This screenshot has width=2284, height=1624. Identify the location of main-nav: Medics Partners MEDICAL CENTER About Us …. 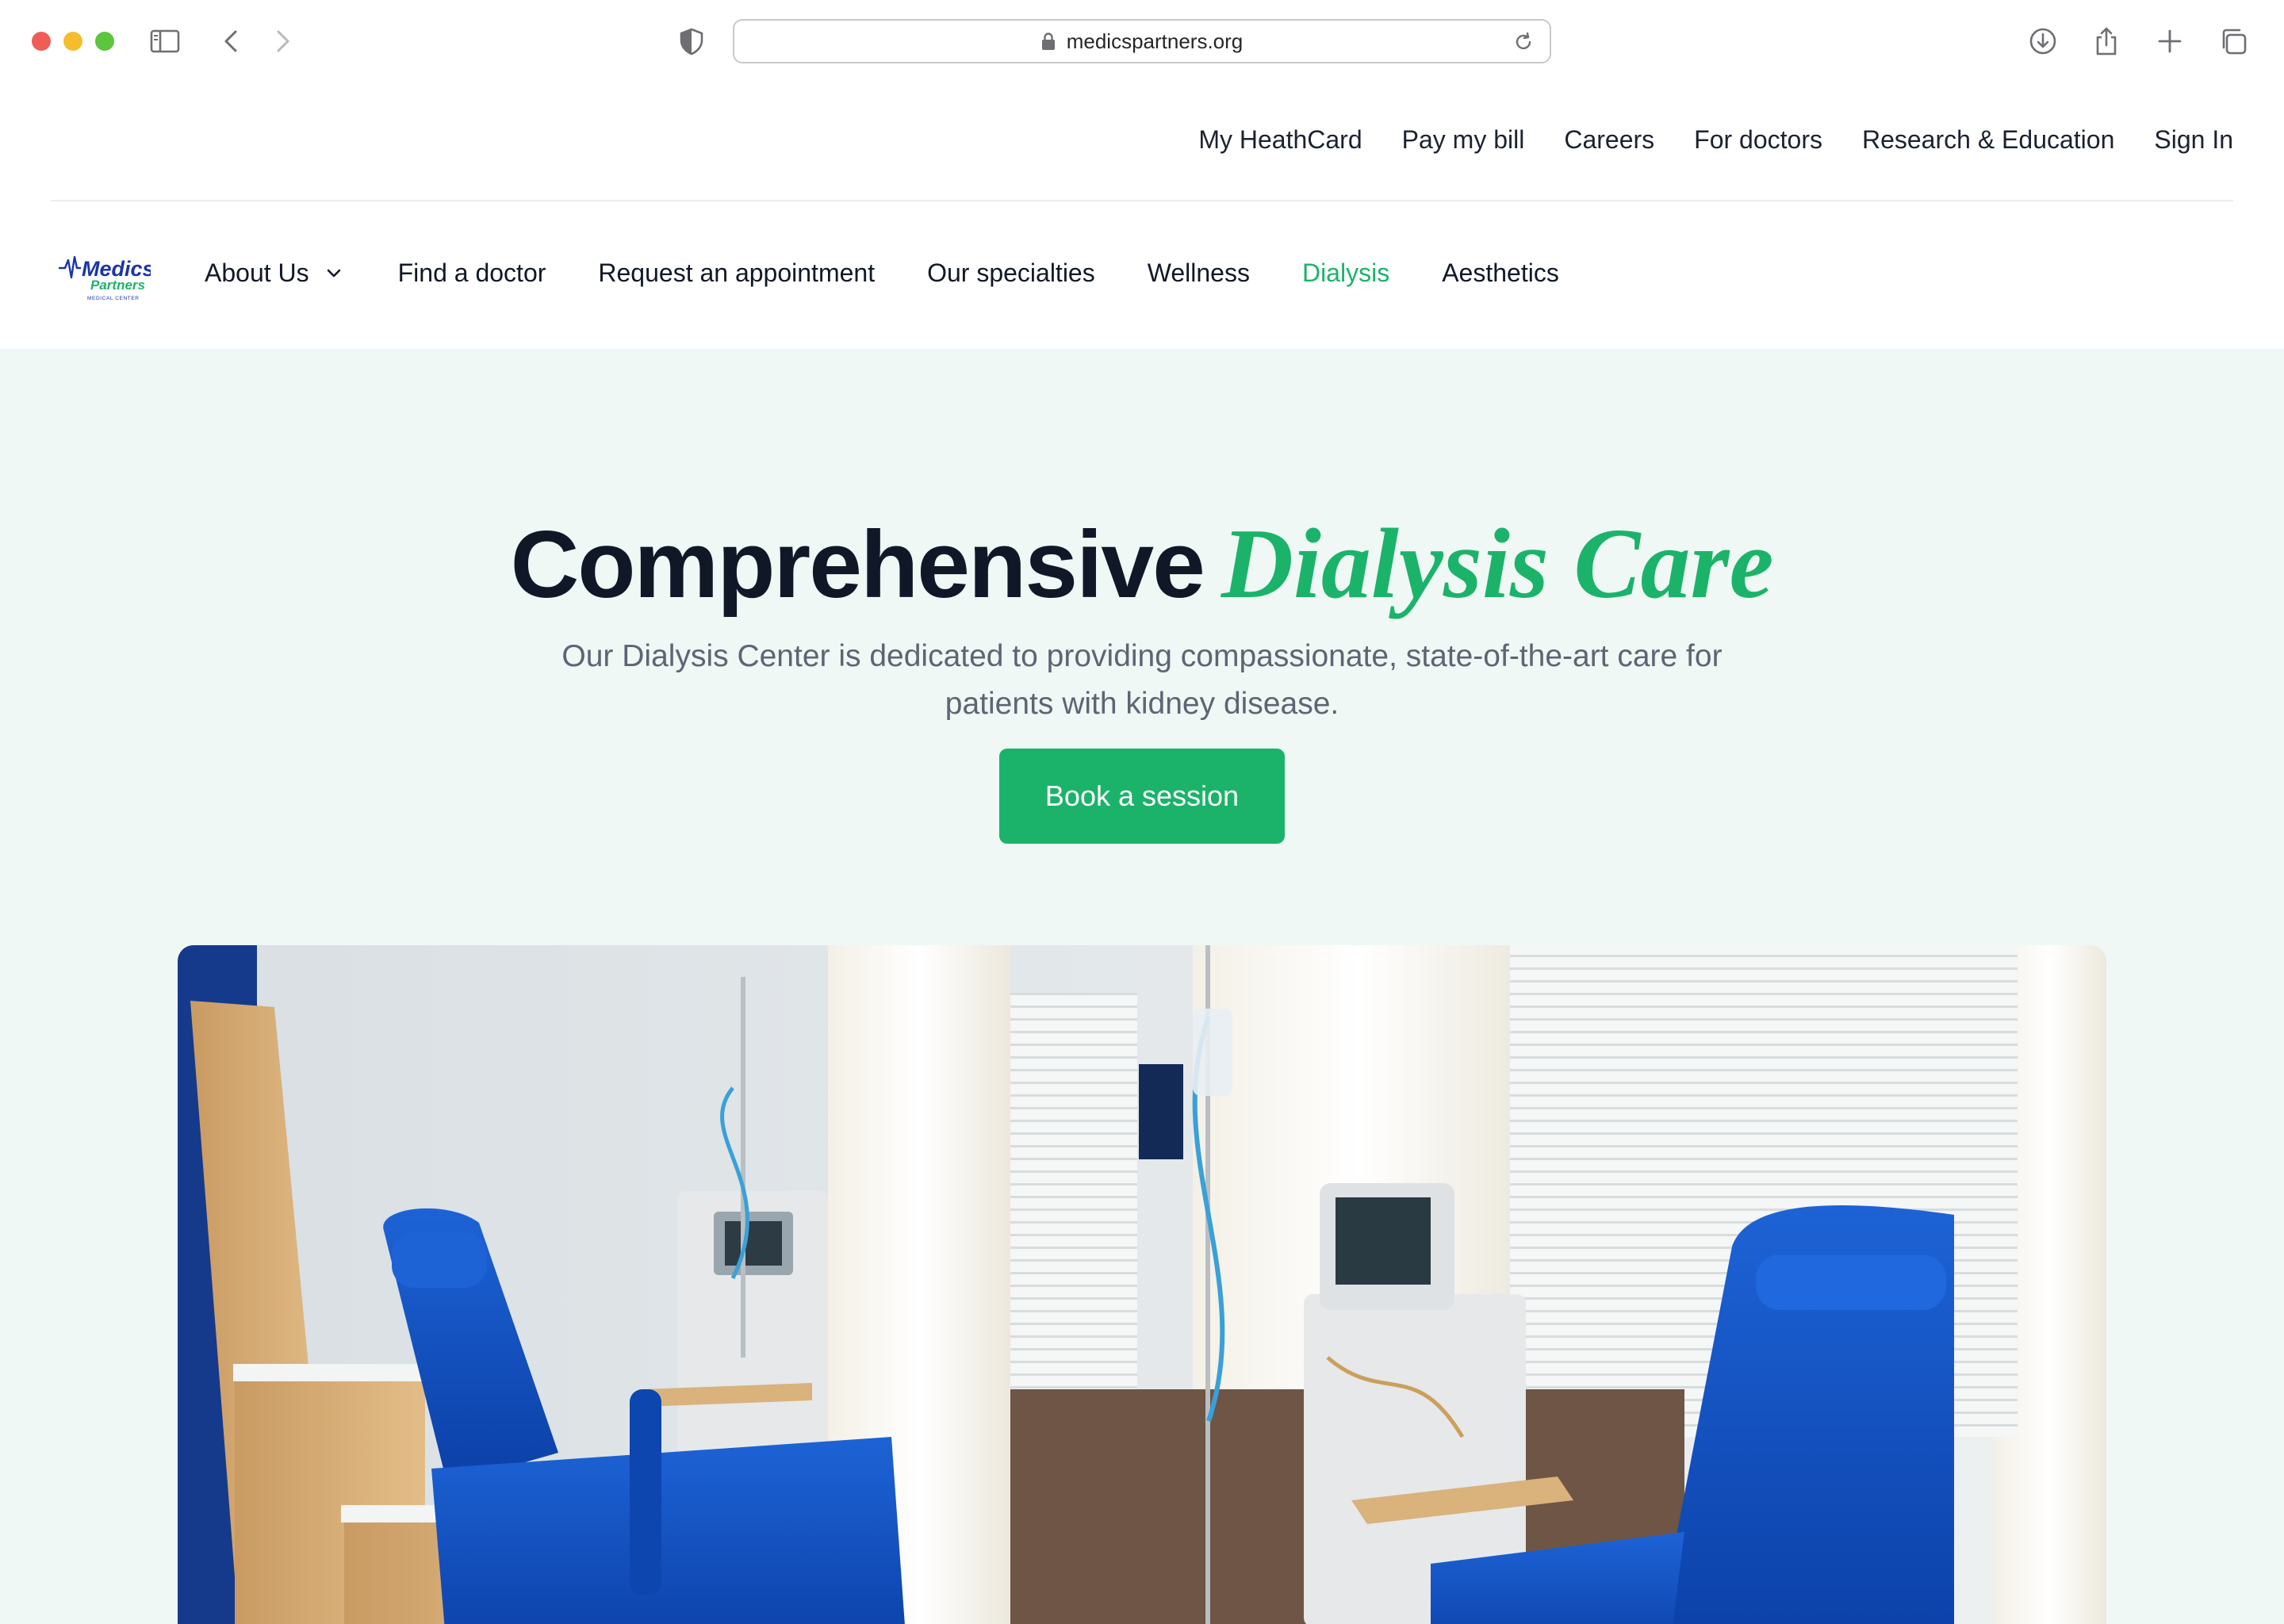
(1142, 275).